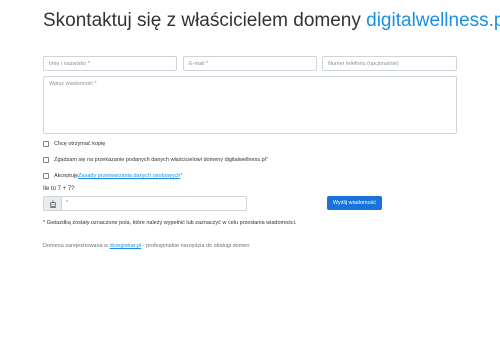 This screenshot has height=348, width=500. I want to click on email-input: E-mail *, so click(250, 63).